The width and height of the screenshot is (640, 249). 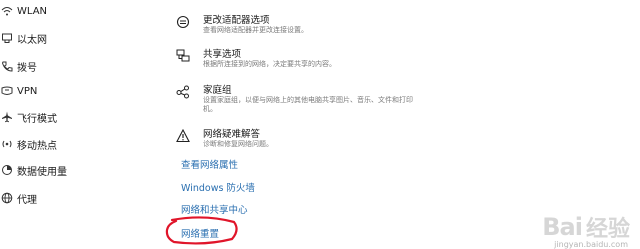 I want to click on sidebar-item-vpn: VPN, so click(x=70, y=91).